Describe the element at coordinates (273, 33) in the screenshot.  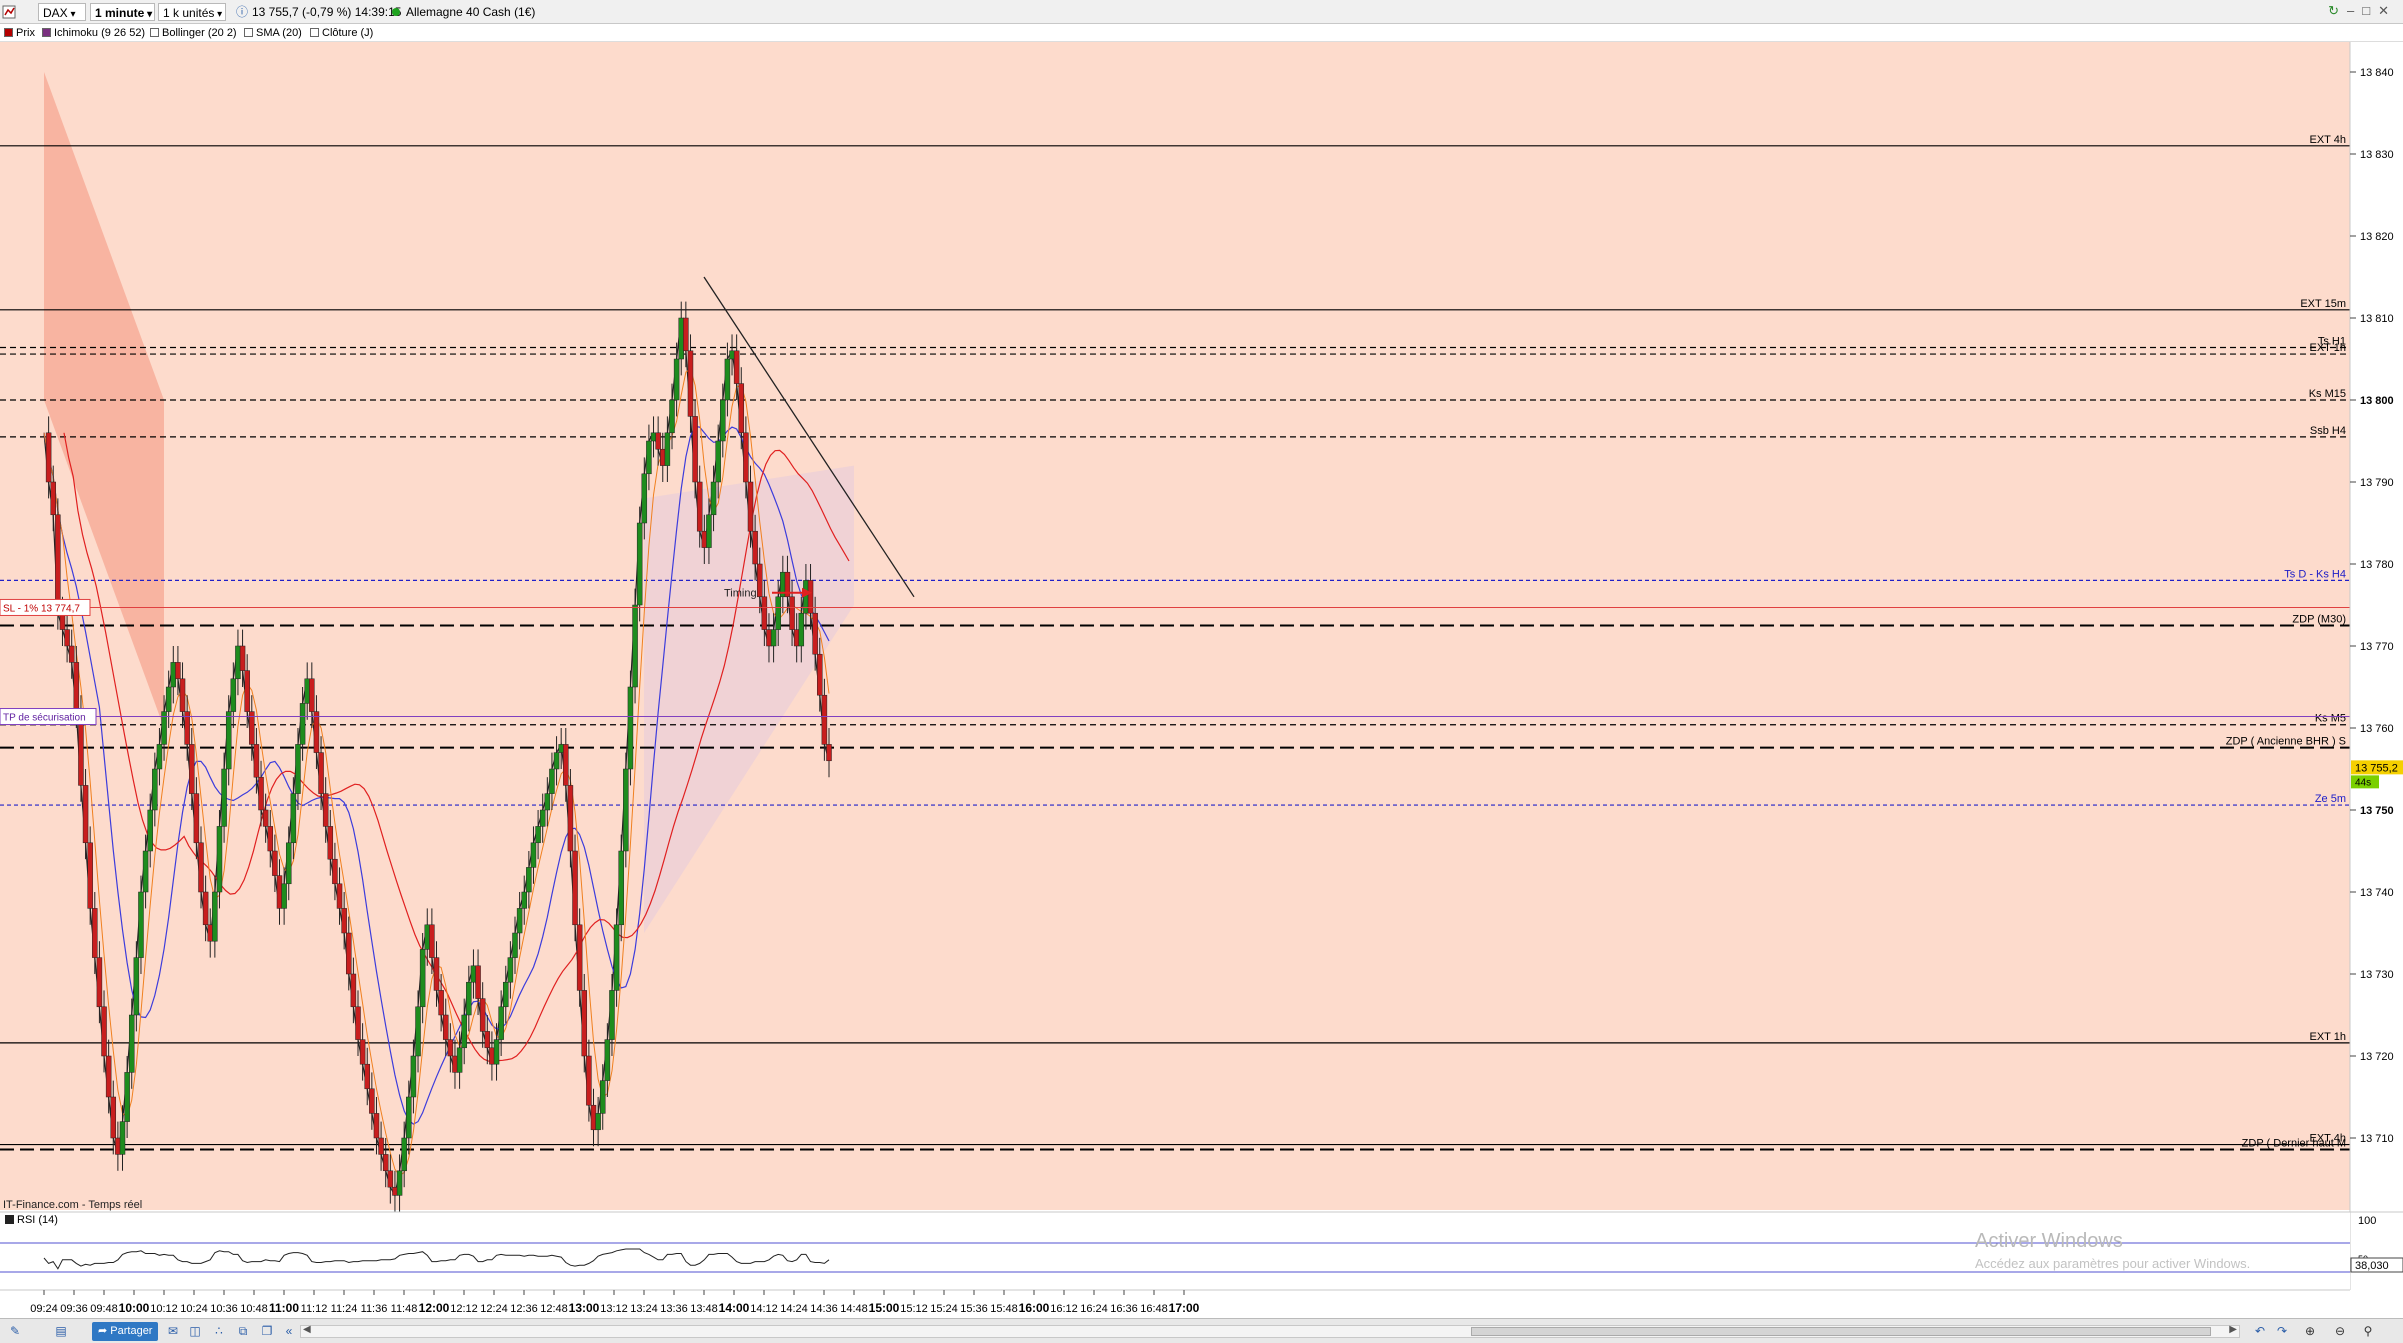
I see `indicator-sma: SMA (20)` at that location.